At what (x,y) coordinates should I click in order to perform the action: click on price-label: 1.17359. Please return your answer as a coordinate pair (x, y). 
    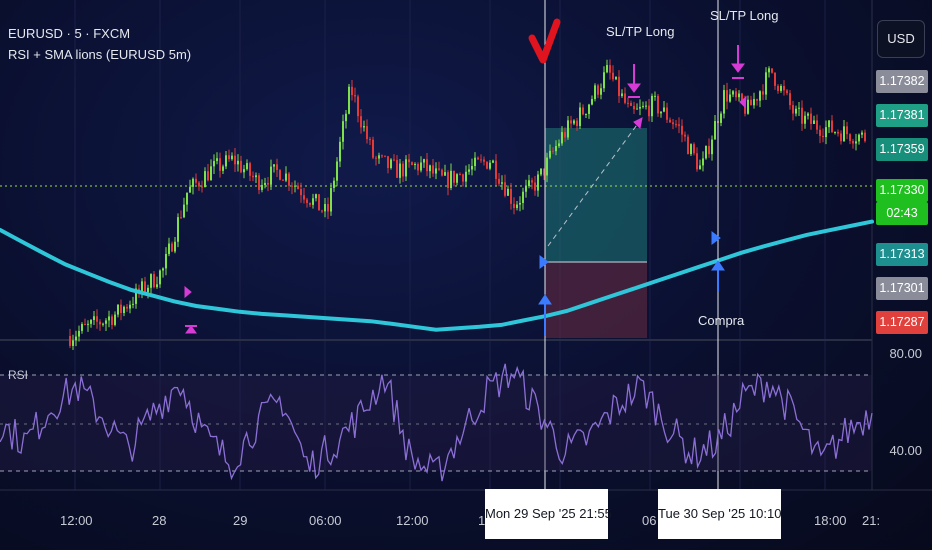
    Looking at the image, I should click on (902, 149).